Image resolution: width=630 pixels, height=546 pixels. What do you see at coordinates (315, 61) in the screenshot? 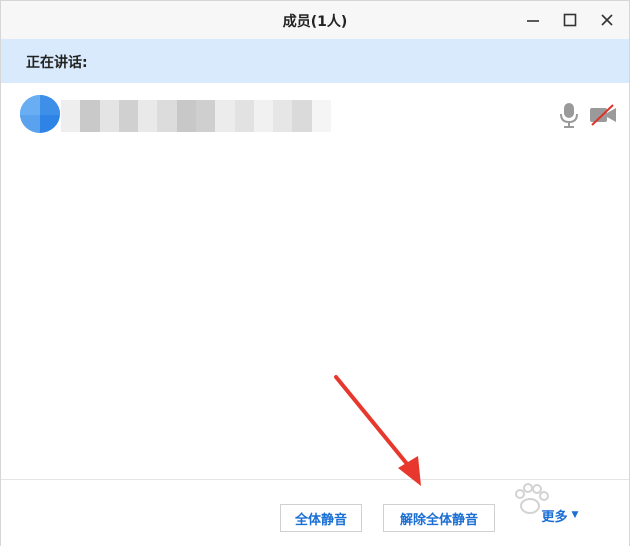
I see `speaking-bar: 正在讲话:` at bounding box center [315, 61].